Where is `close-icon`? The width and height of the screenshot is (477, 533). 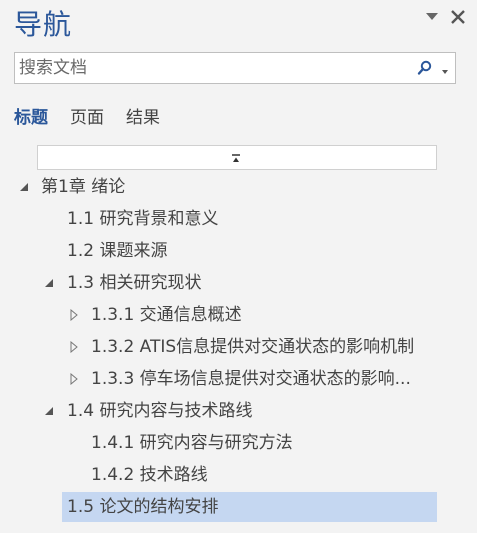
close-icon is located at coordinates (458, 17).